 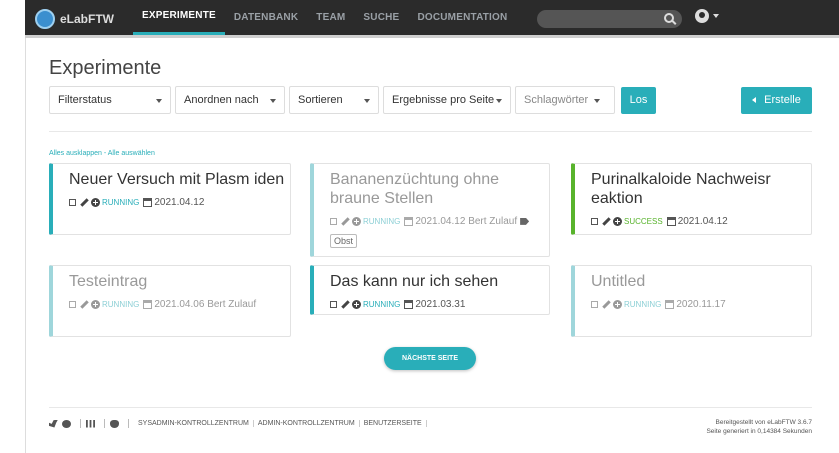 I want to click on libraries-icon, so click(x=90, y=423).